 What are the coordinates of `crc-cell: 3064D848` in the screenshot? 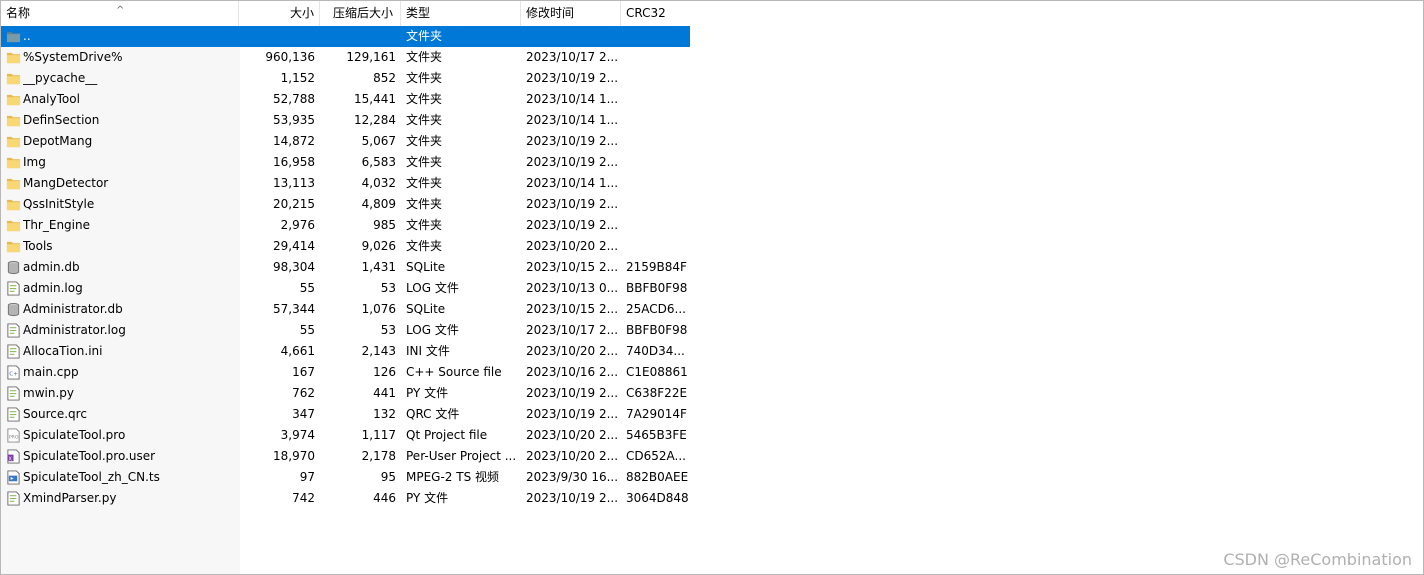 It's located at (657, 498).